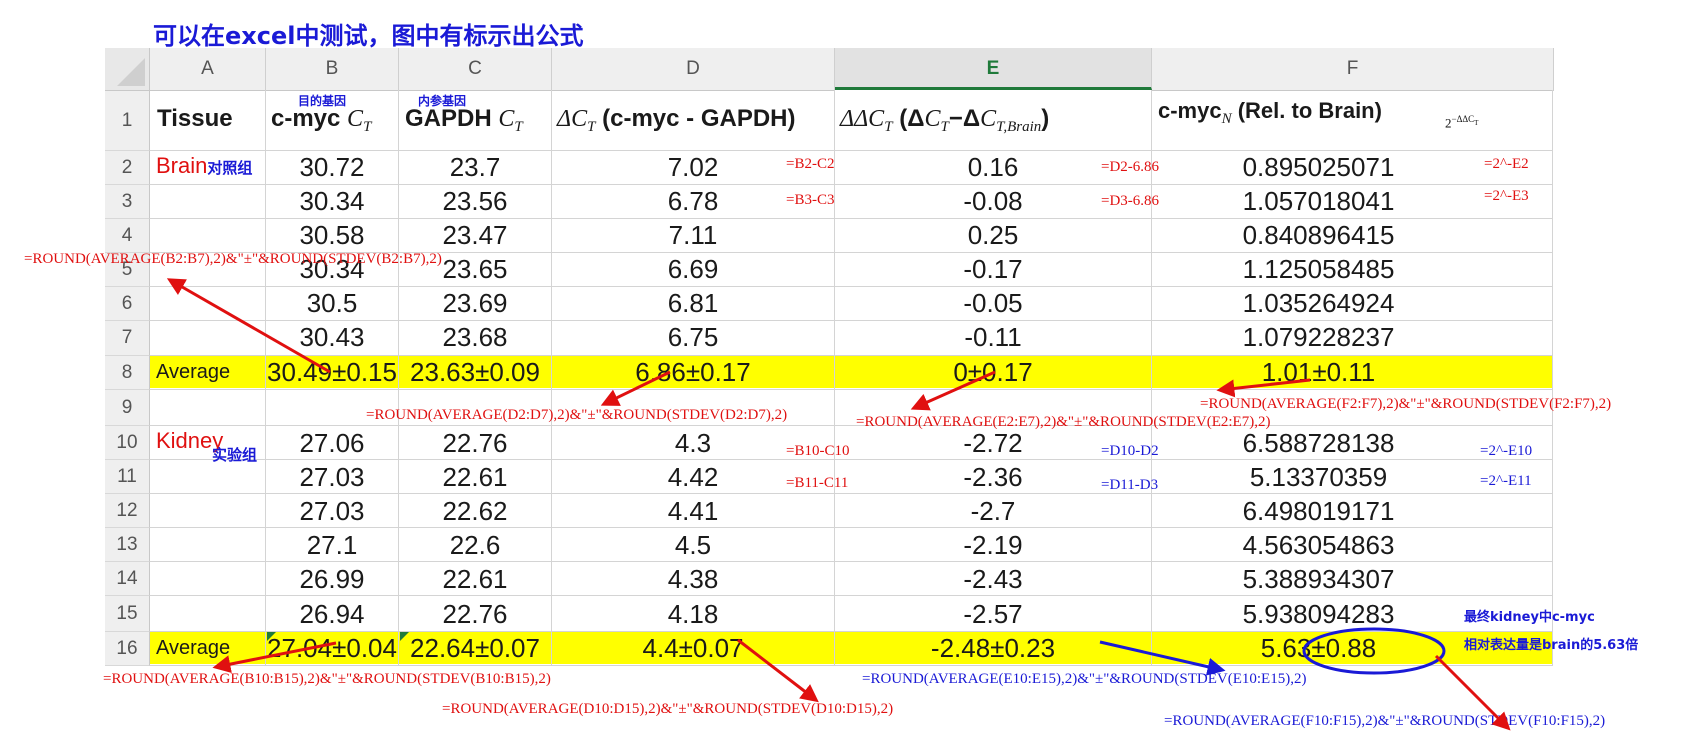  I want to click on cell-f12: 6.498019171, so click(1318, 511).